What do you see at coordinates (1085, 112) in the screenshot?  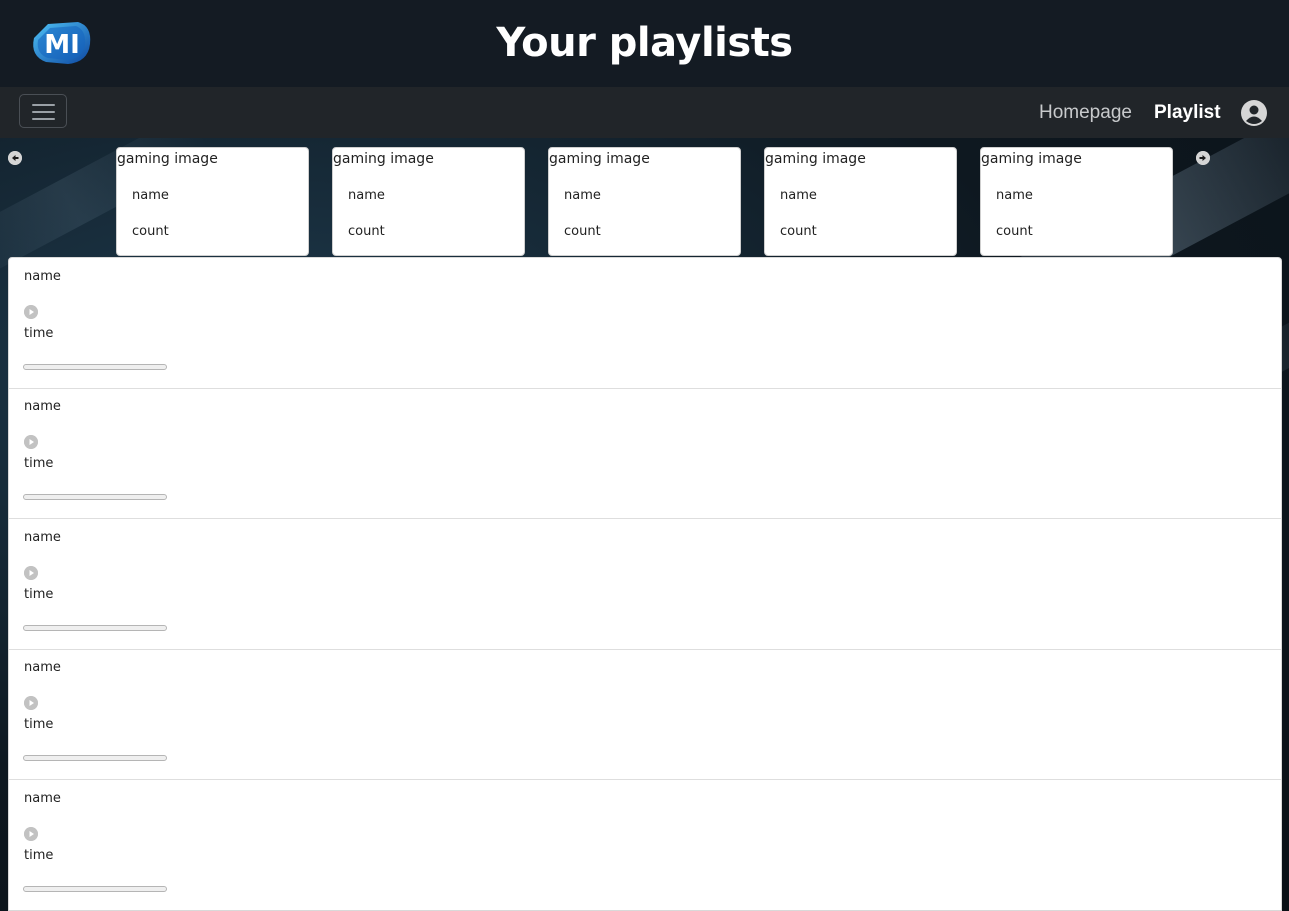 I see `nav-link-homepage: Homepage` at bounding box center [1085, 112].